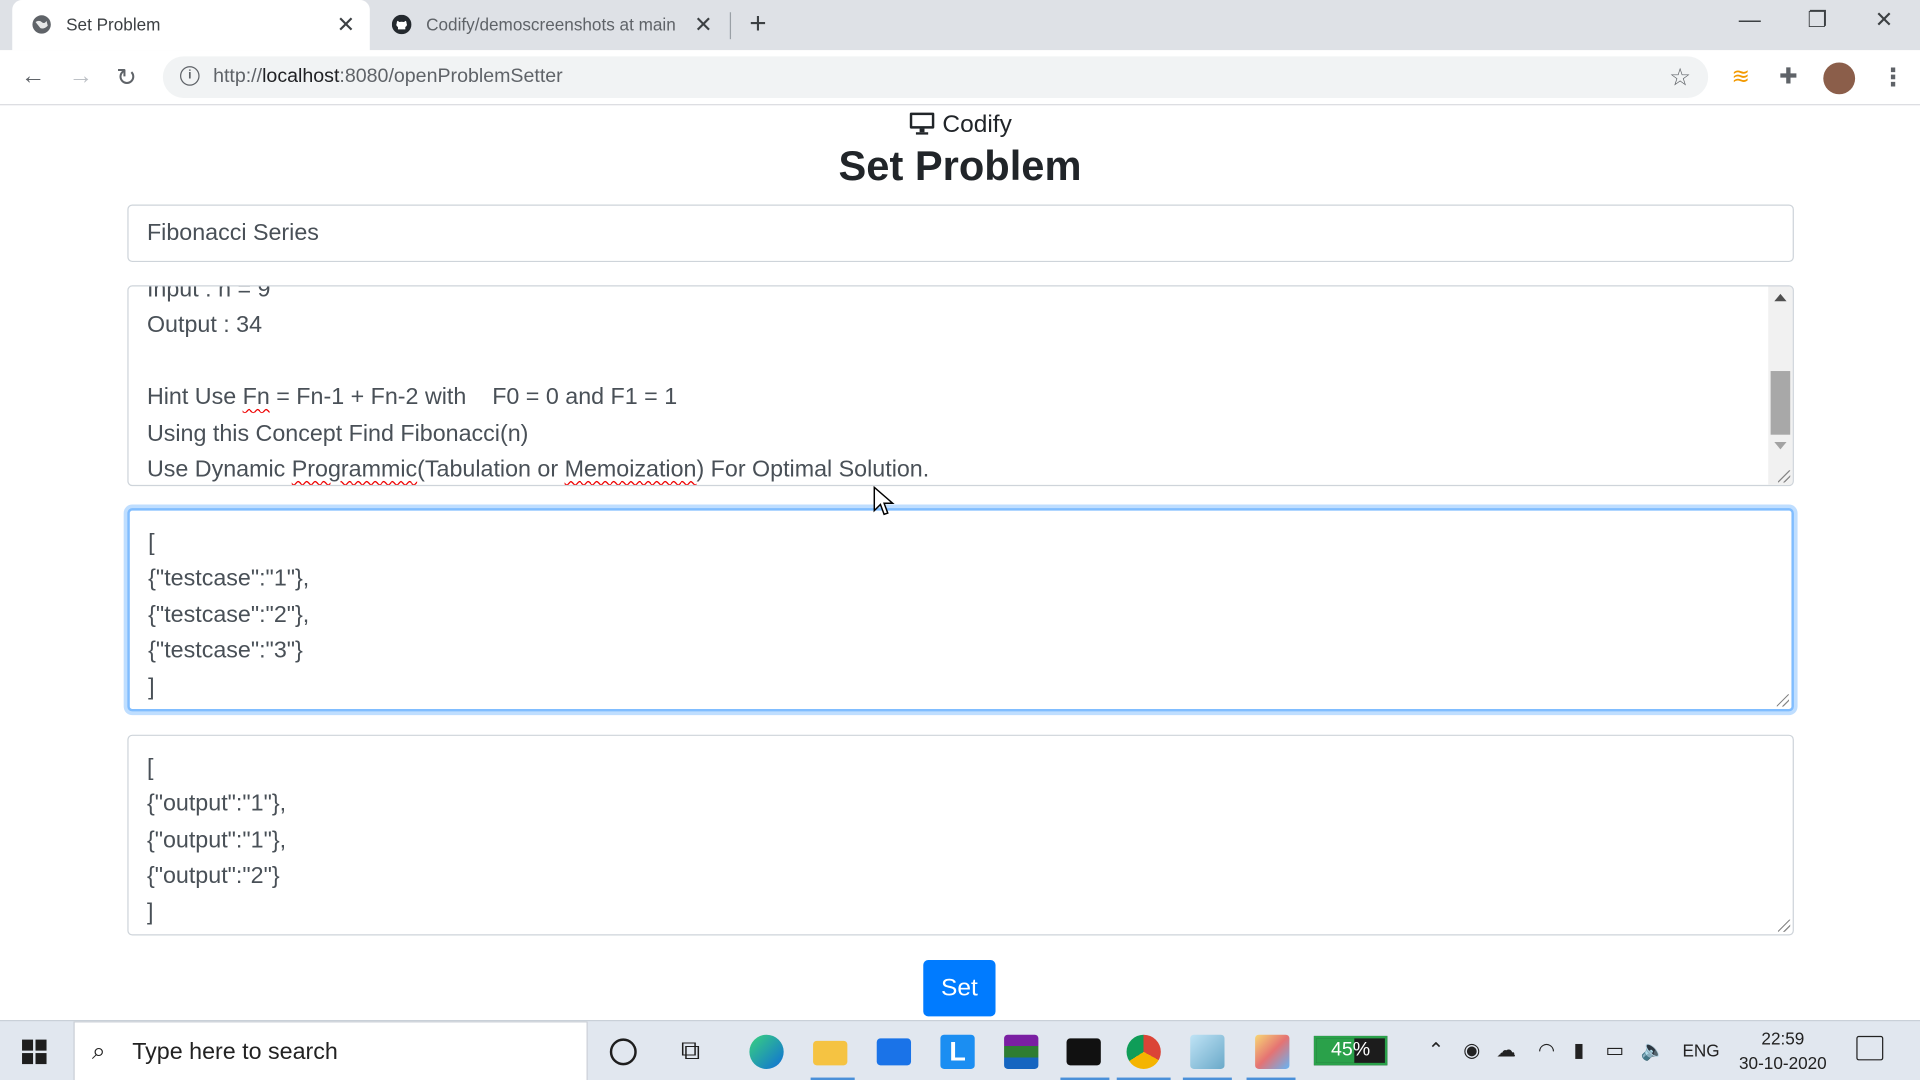 Image resolution: width=1920 pixels, height=1080 pixels. What do you see at coordinates (960, 166) in the screenshot?
I see `page-title: Set Problem` at bounding box center [960, 166].